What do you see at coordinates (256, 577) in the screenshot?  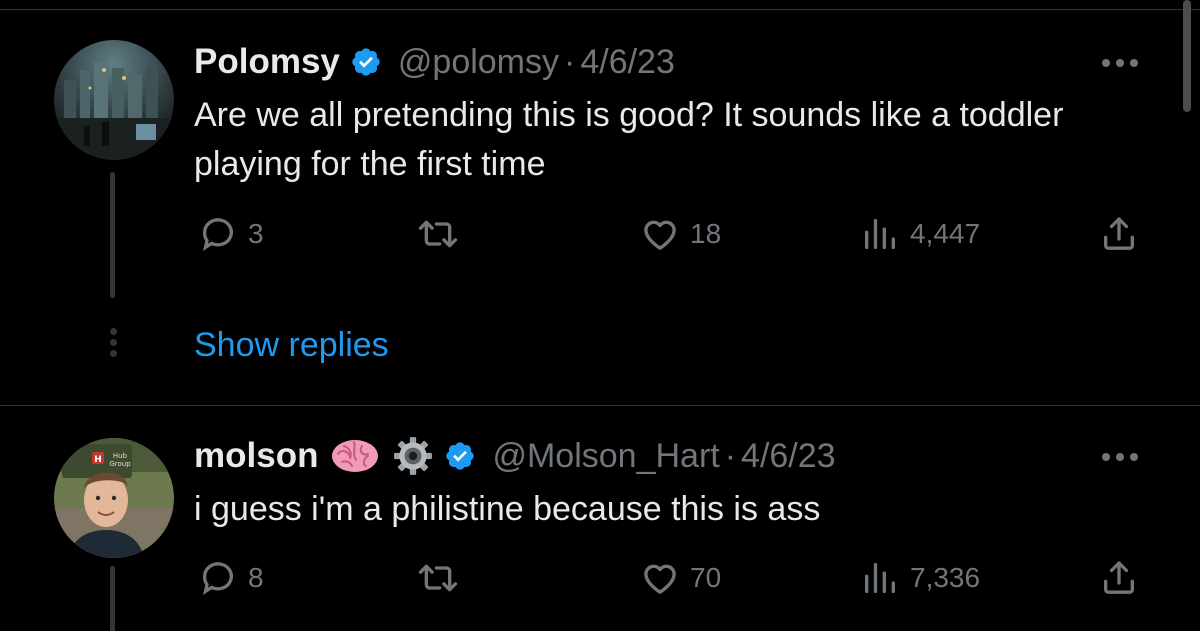 I see `reply-count: 8` at bounding box center [256, 577].